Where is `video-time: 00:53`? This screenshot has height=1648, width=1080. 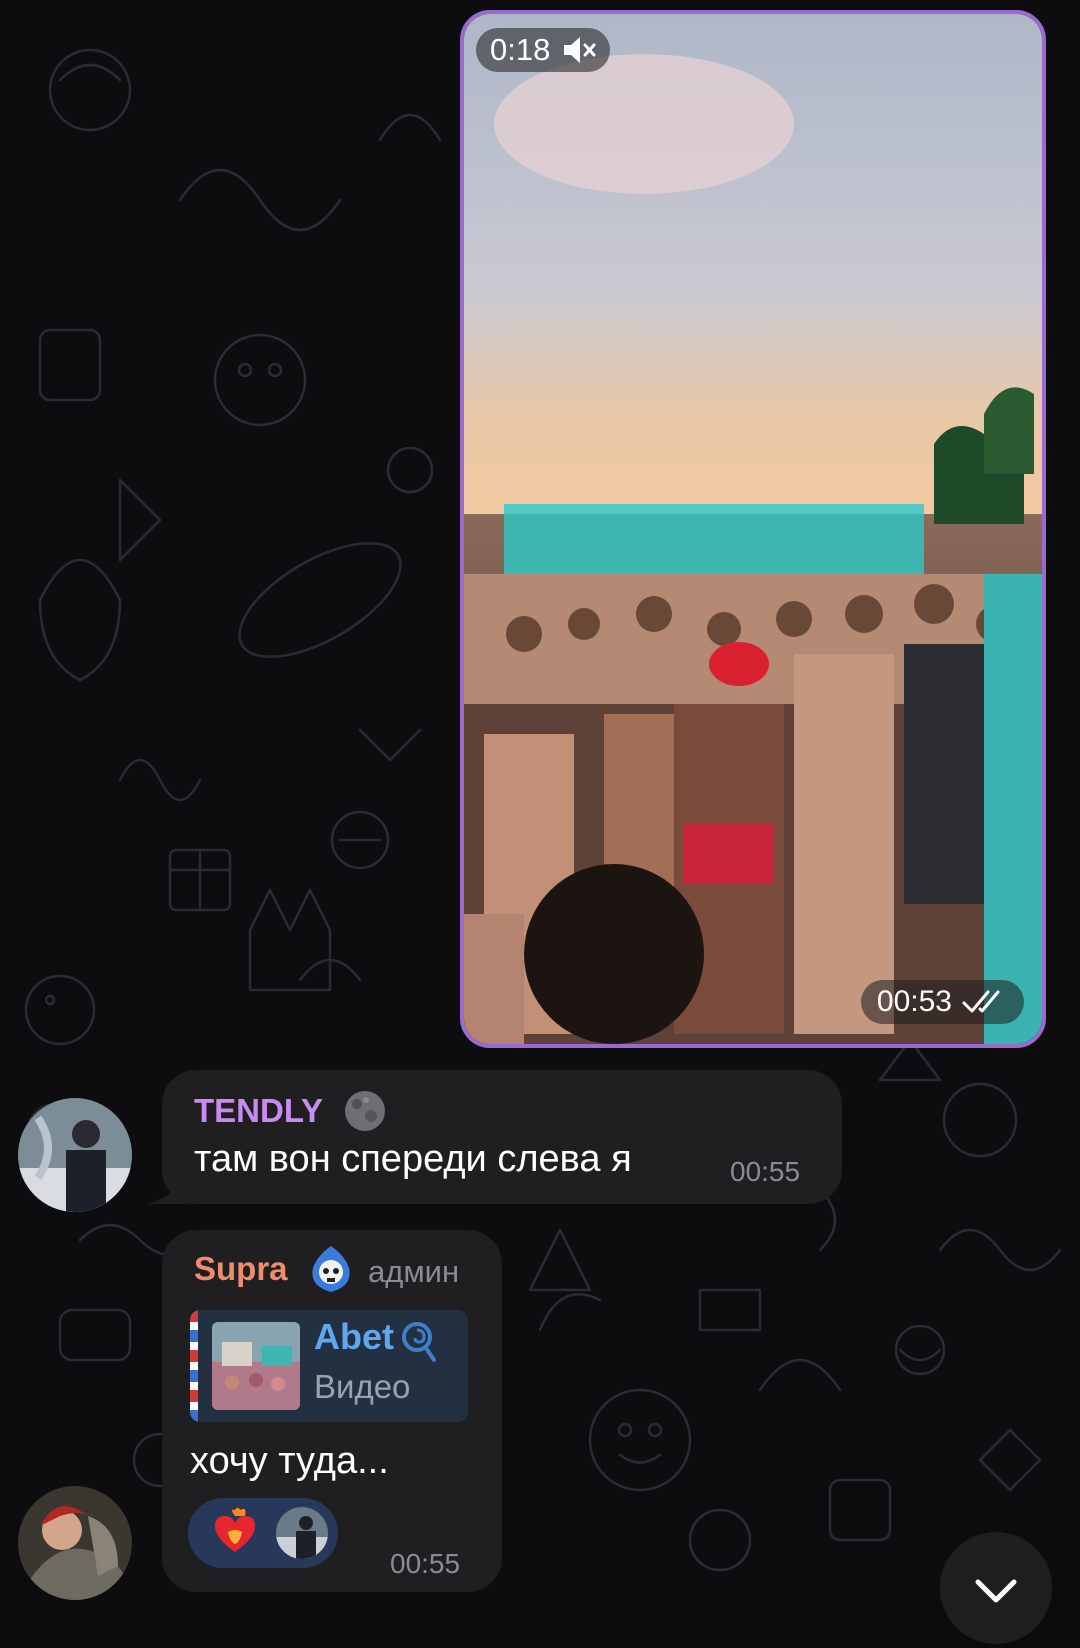
video-time: 00:53 is located at coordinates (914, 1001).